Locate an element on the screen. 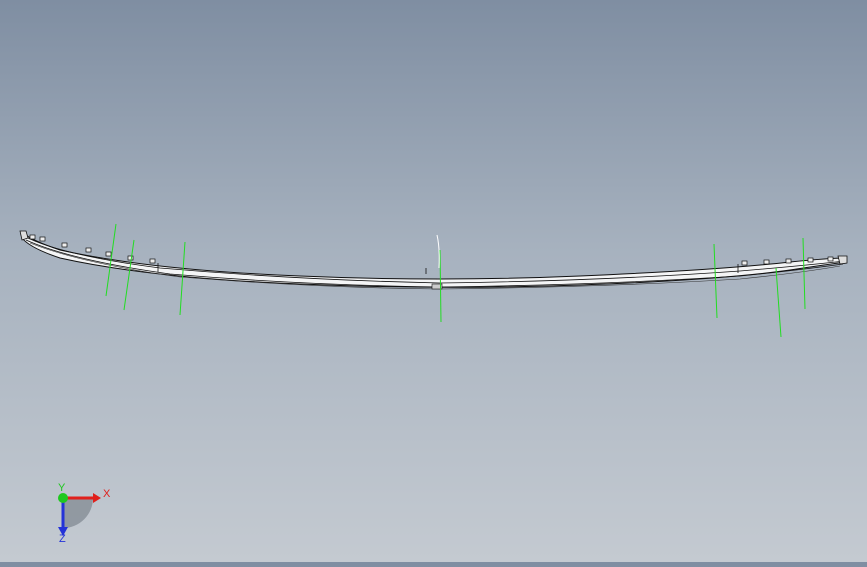 This screenshot has height=567, width=867. trim-strip-body is located at coordinates (434, 259).